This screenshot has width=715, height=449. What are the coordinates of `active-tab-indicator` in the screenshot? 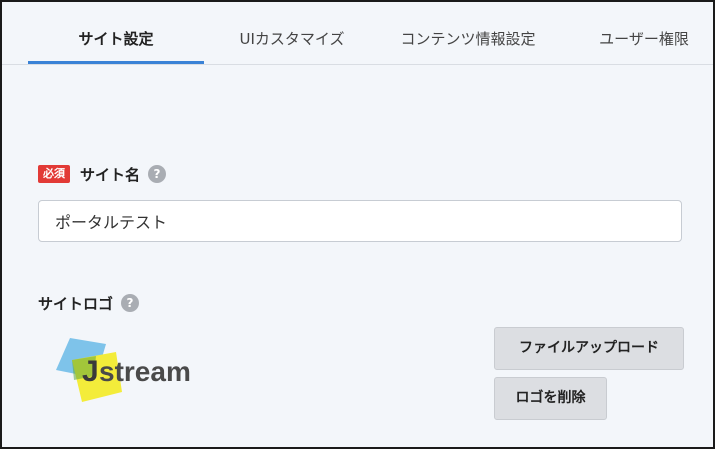 It's located at (116, 62).